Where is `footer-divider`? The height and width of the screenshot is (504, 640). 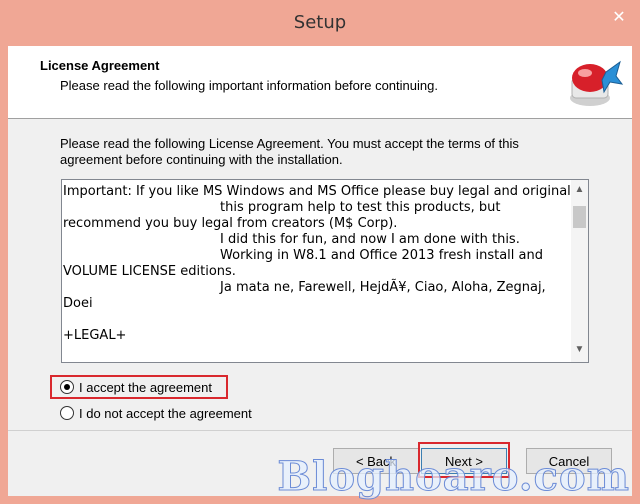
footer-divider is located at coordinates (320, 430).